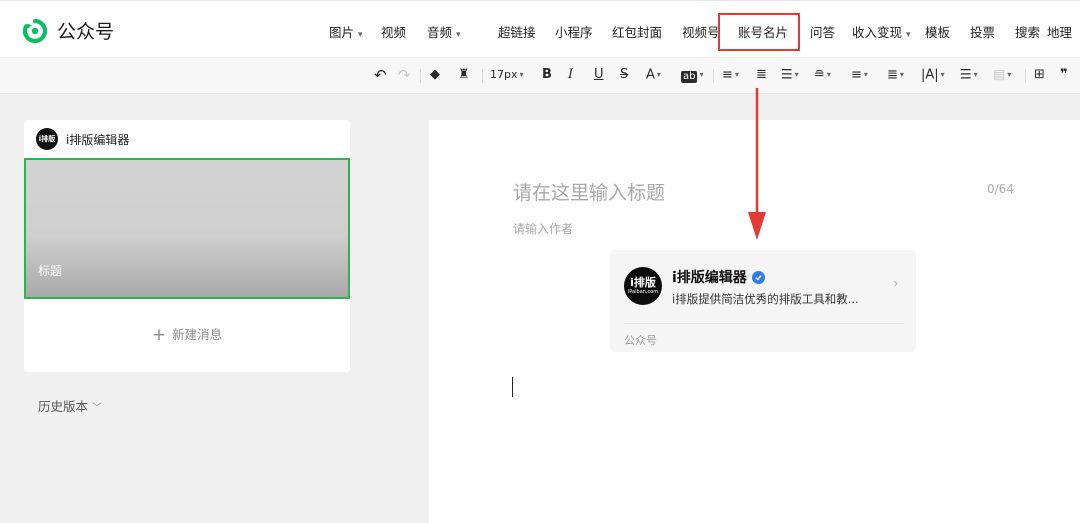 This screenshot has height=523, width=1080. I want to click on menu-label: 视频号, so click(701, 32).